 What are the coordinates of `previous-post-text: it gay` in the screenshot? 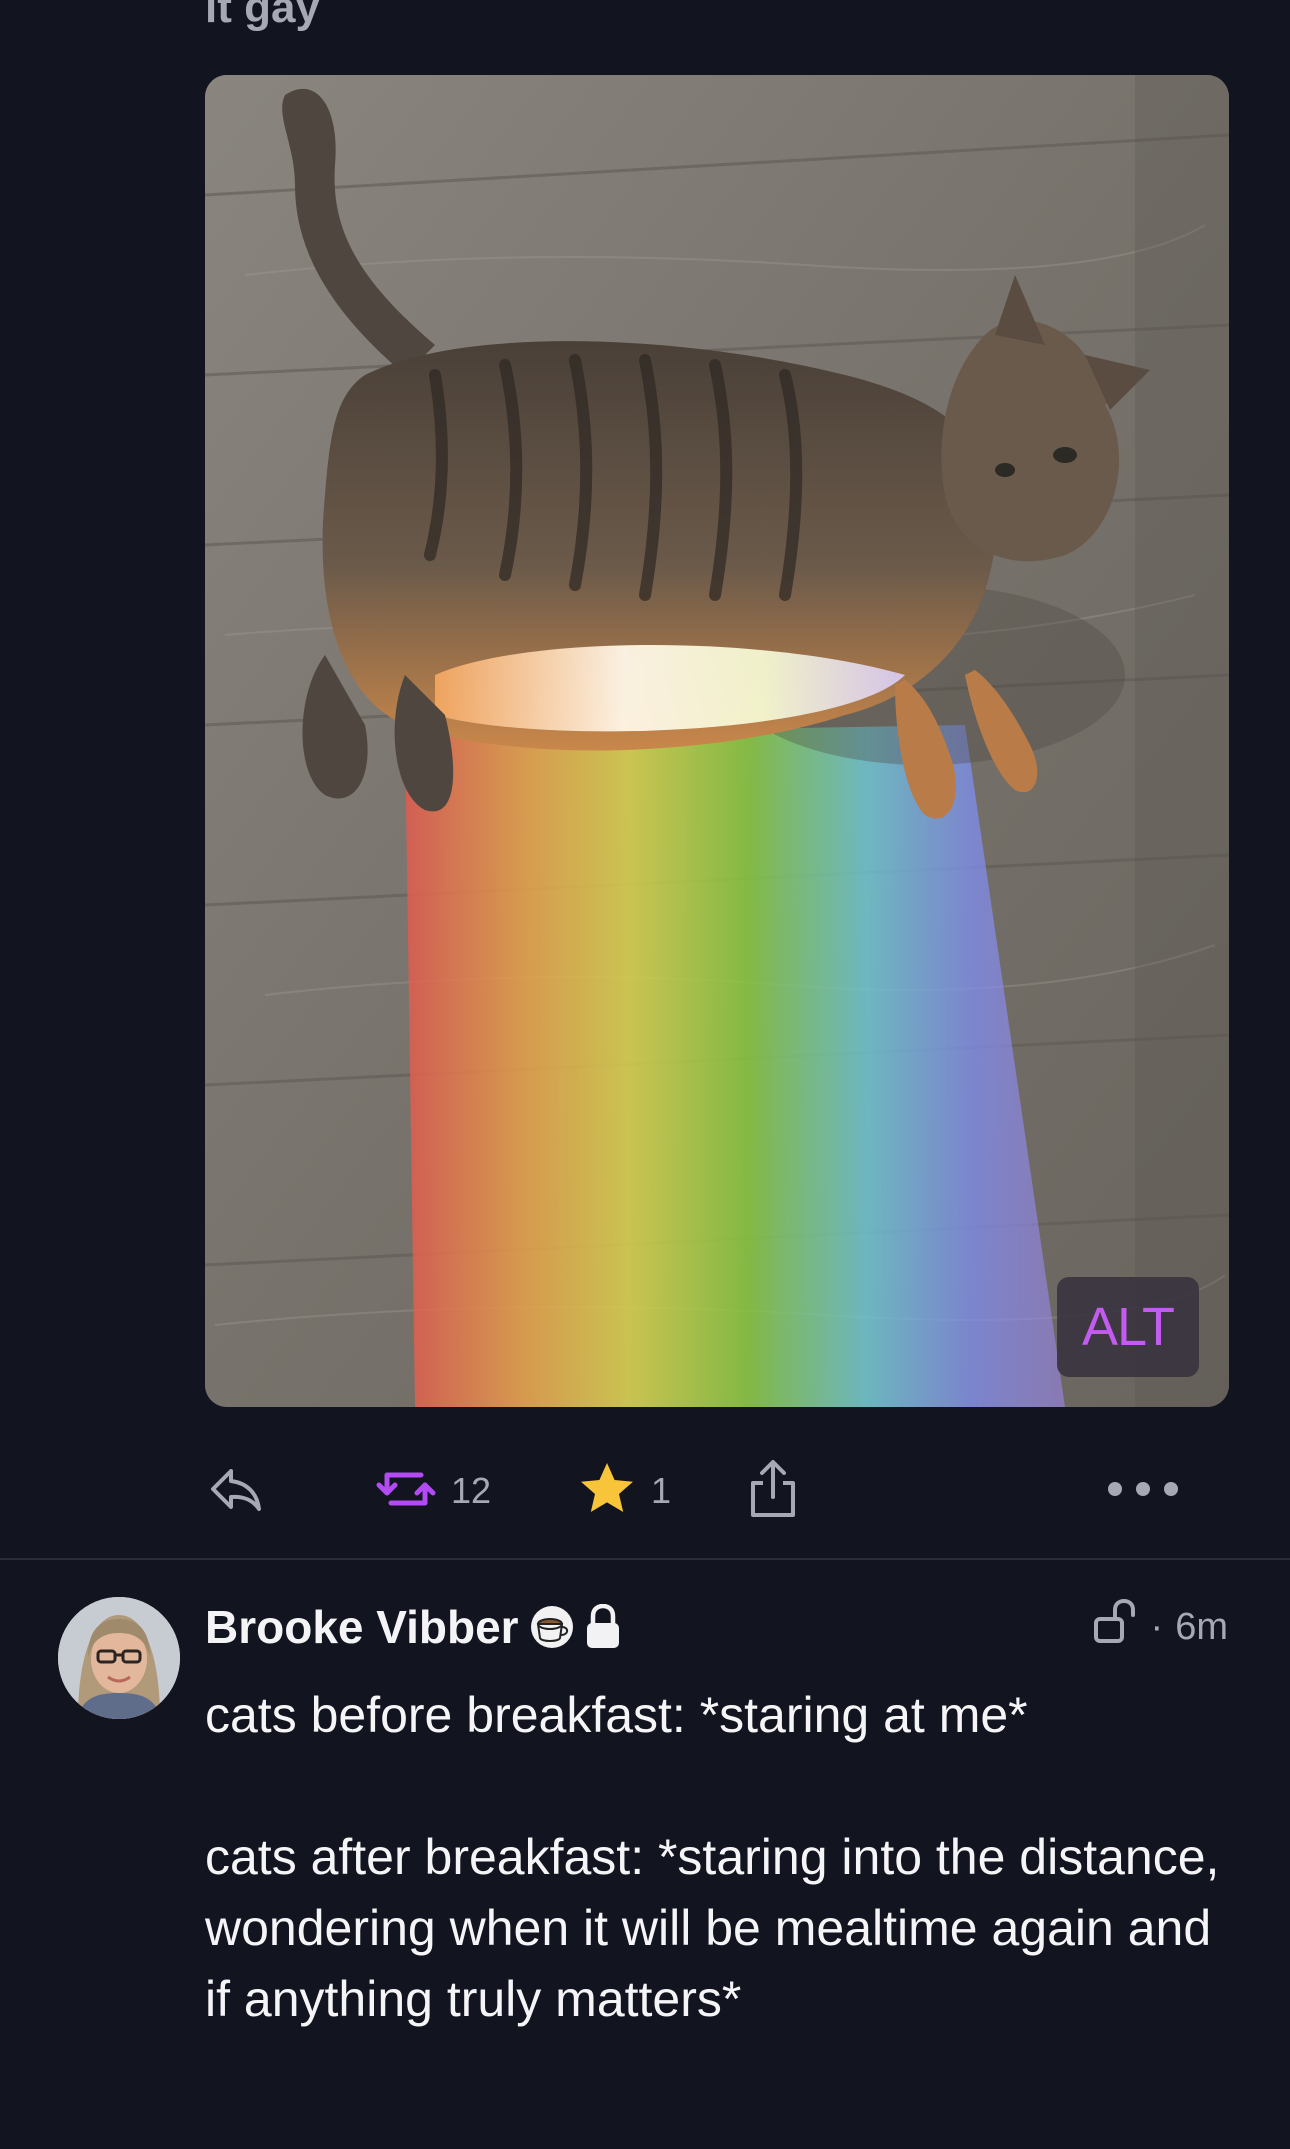 It's located at (262, 16).